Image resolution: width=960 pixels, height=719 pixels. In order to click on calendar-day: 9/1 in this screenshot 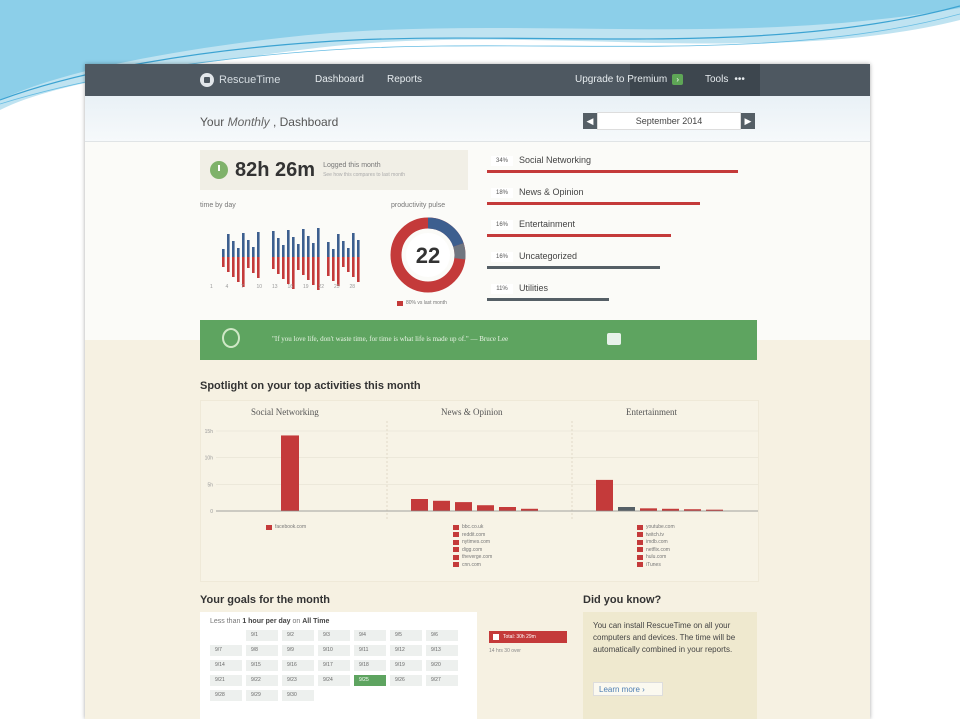, I will do `click(262, 635)`.